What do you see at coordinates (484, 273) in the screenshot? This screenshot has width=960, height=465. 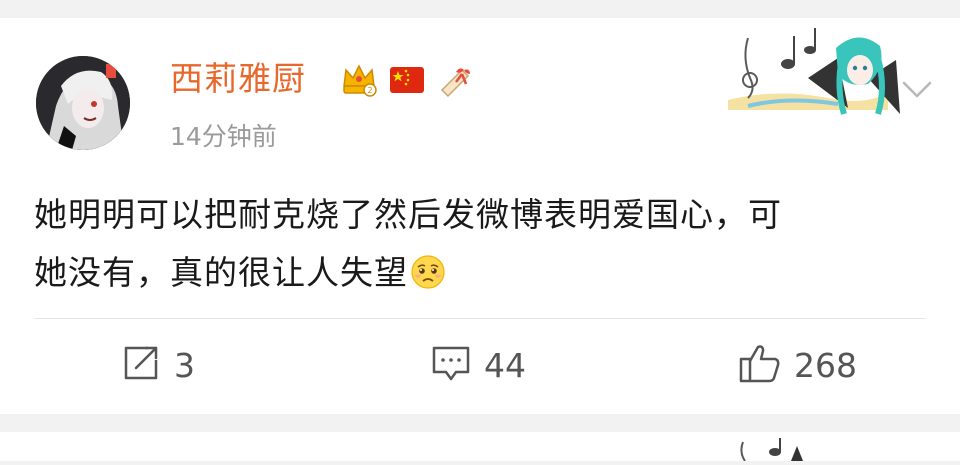 I see `post-text-line-2: 她没有，真的很让人失望` at bounding box center [484, 273].